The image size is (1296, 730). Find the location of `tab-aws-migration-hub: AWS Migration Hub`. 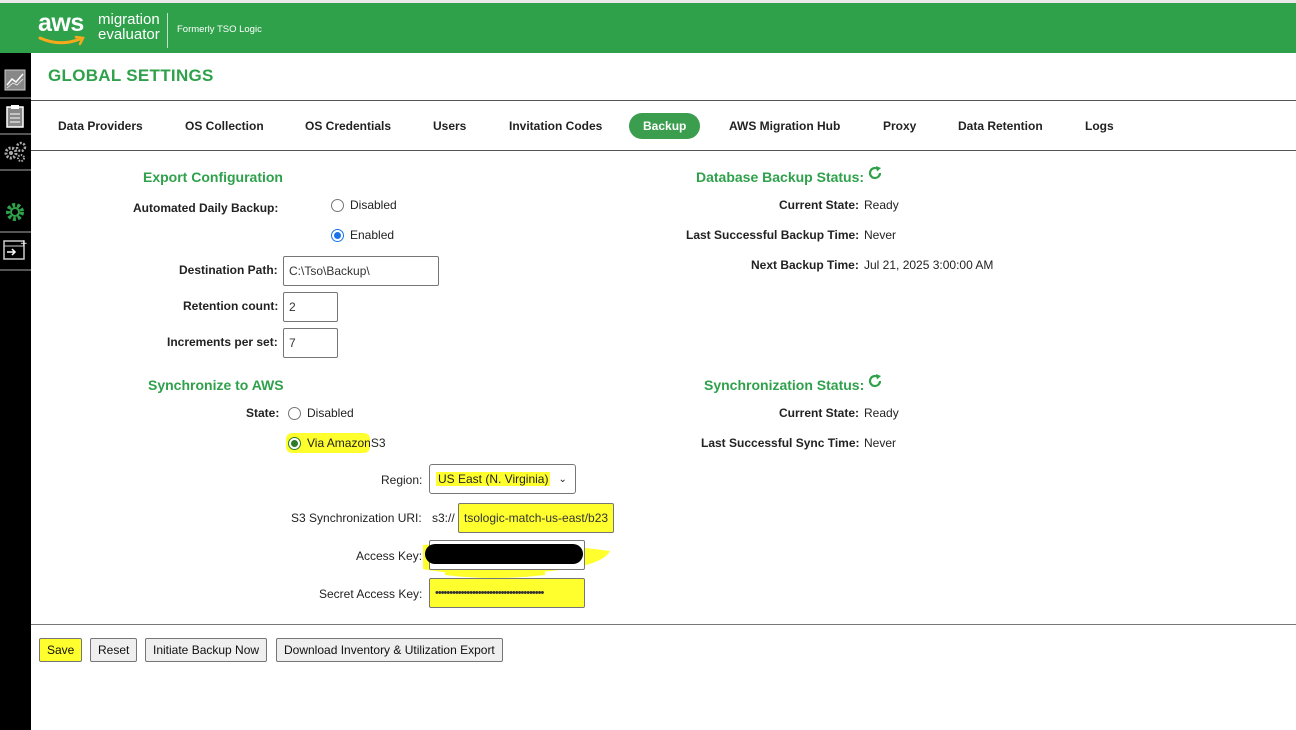

tab-aws-migration-hub: AWS Migration Hub is located at coordinates (784, 126).